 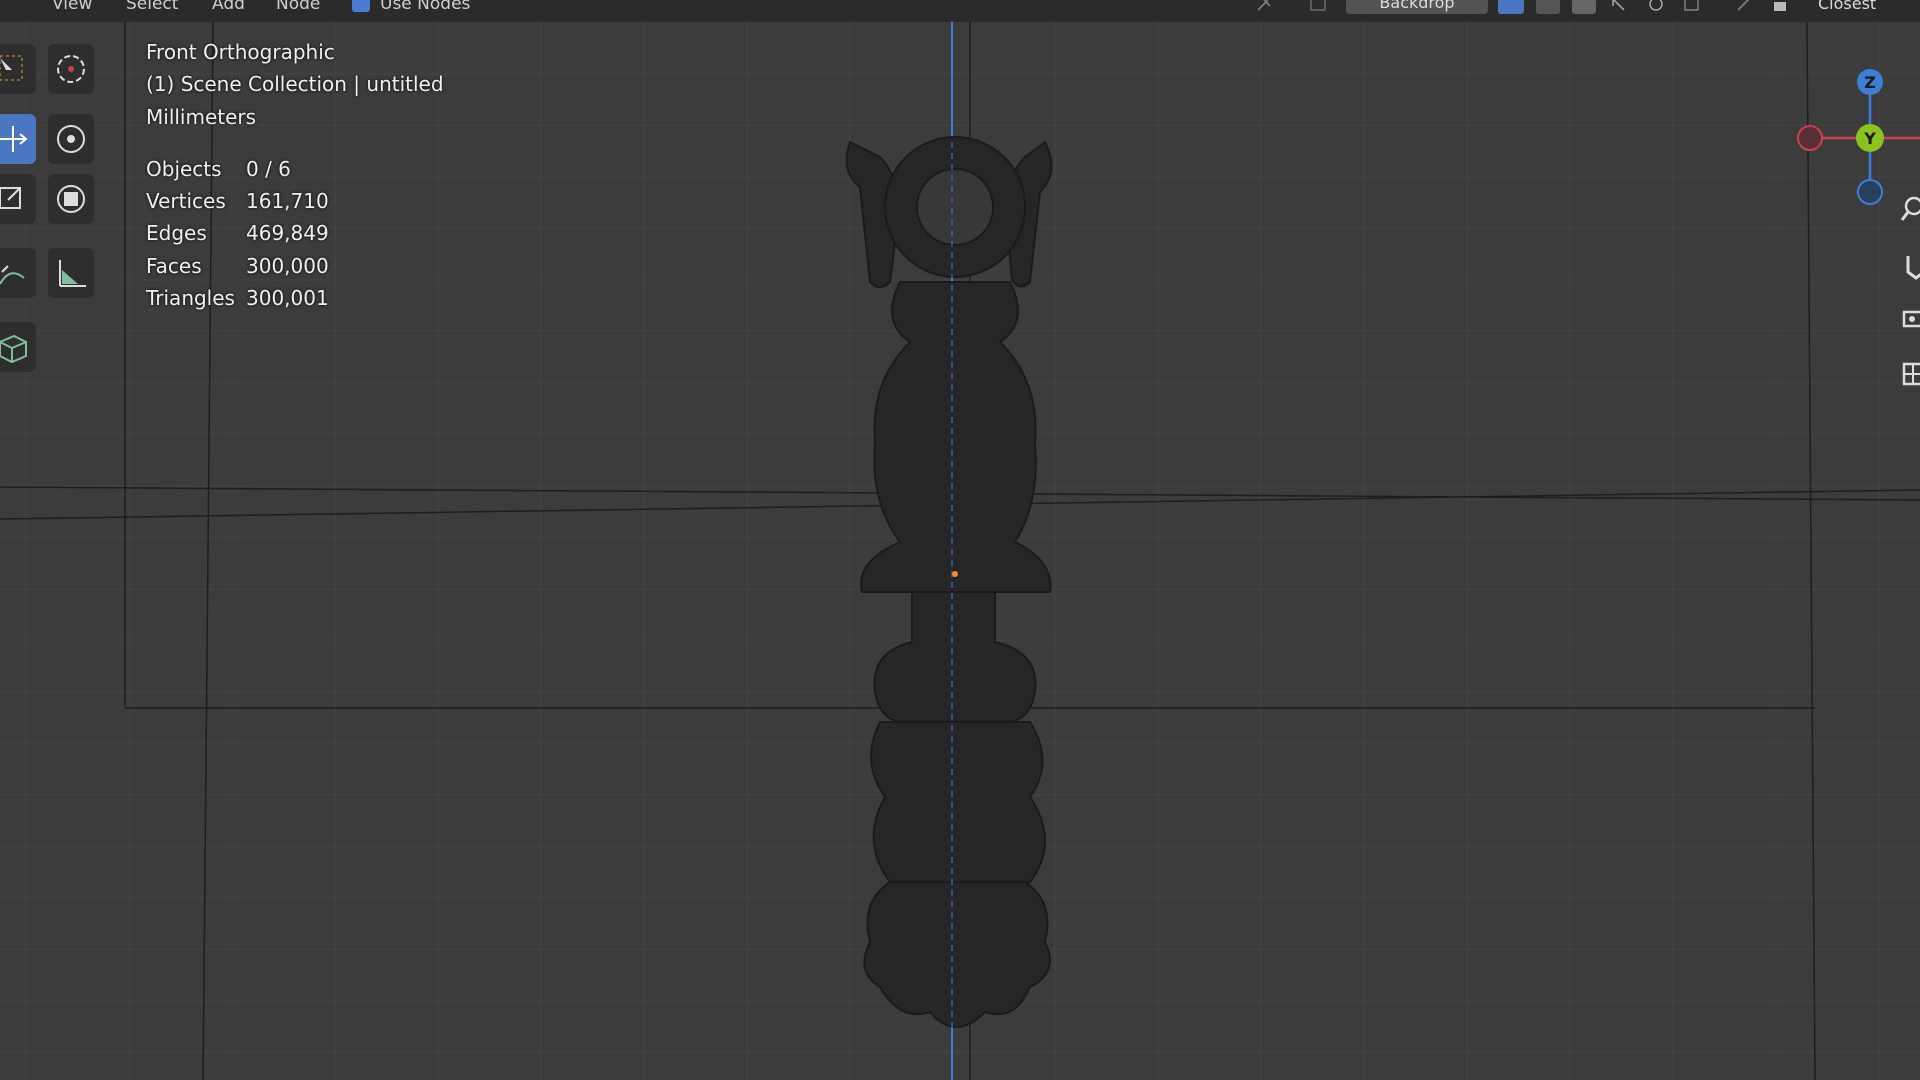 What do you see at coordinates (1870, 192) in the screenshot?
I see `z-neg-axis-icon` at bounding box center [1870, 192].